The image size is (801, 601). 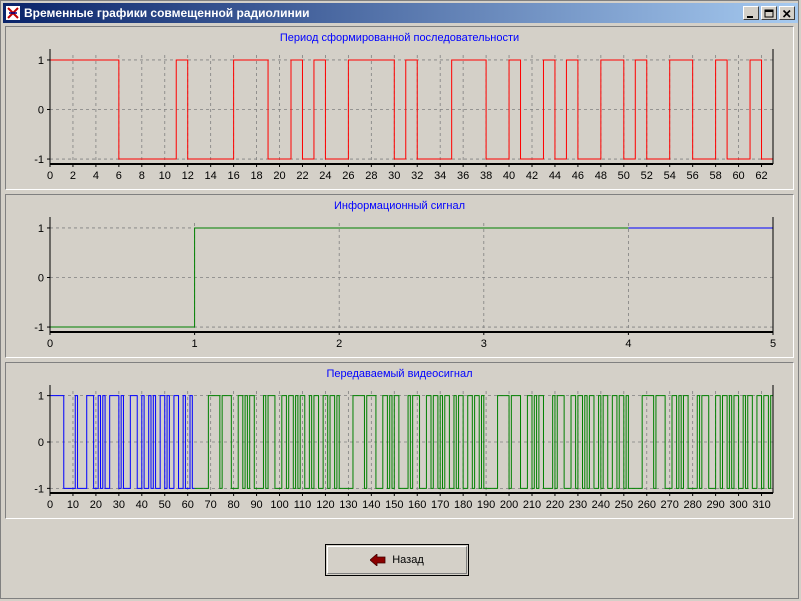 I want to click on x-tick-label: 56, so click(x=693, y=176).